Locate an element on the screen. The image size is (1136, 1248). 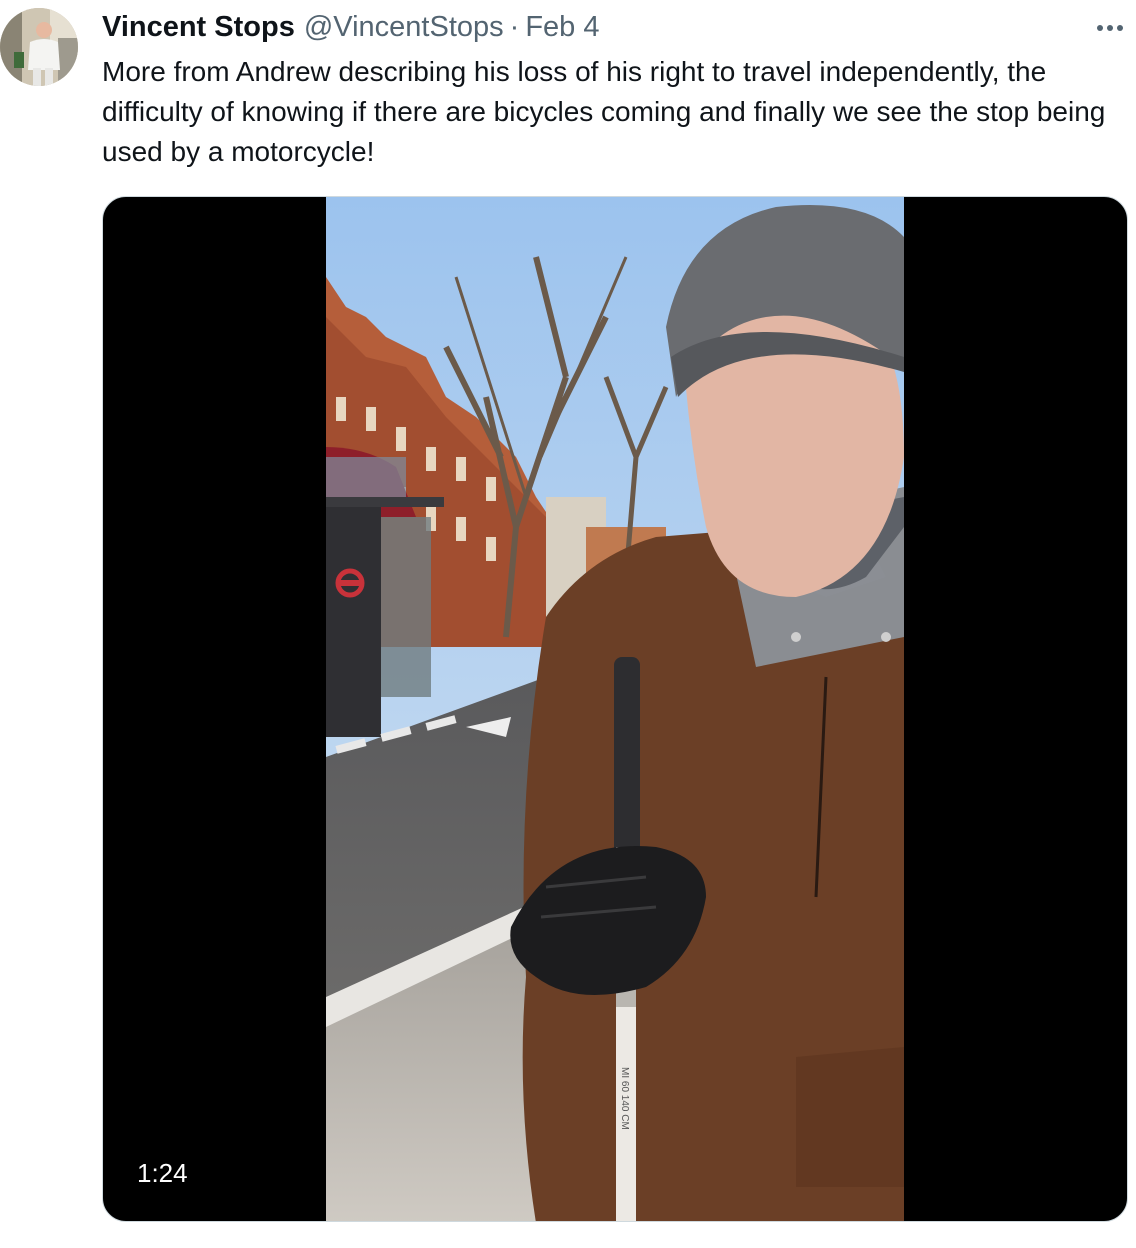
avatar-photo is located at coordinates (39, 47).